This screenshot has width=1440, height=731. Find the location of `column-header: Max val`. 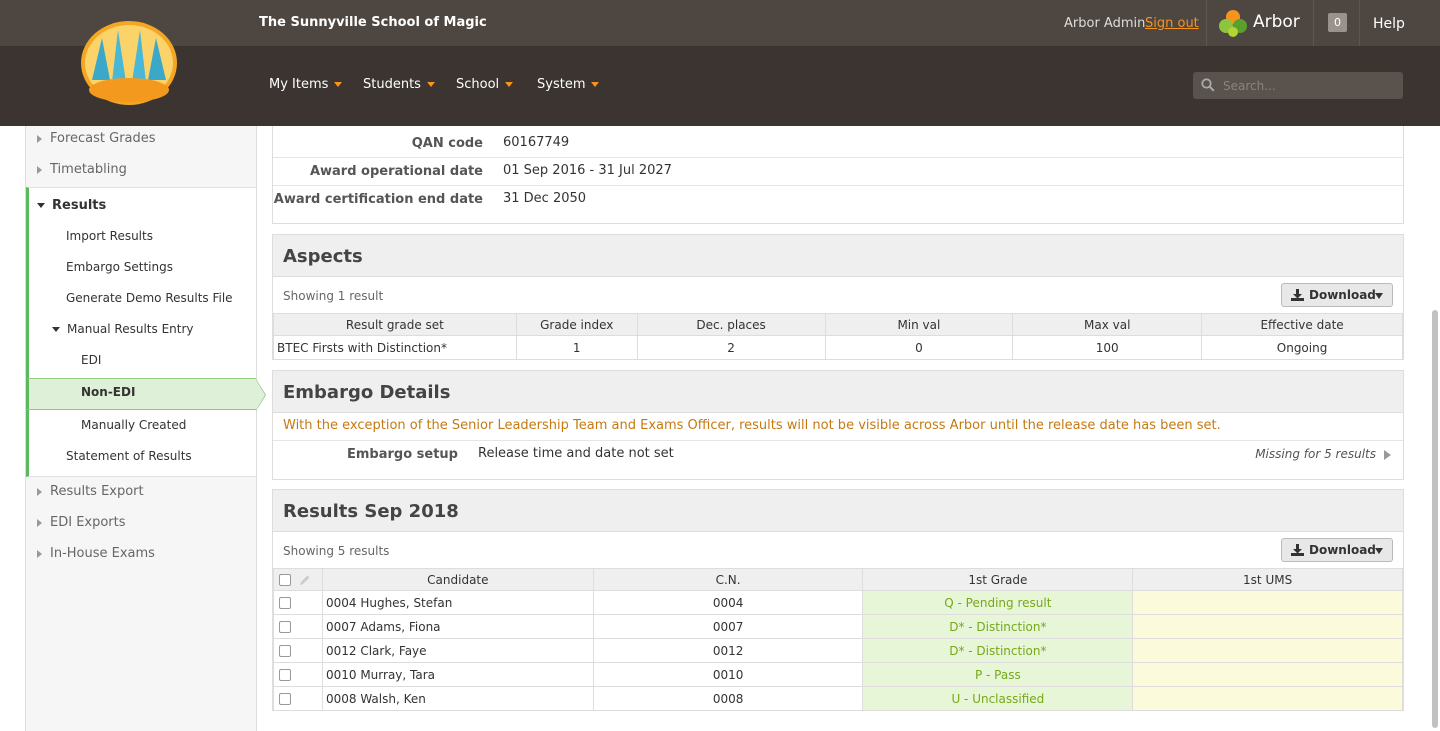

column-header: Max val is located at coordinates (1107, 324).